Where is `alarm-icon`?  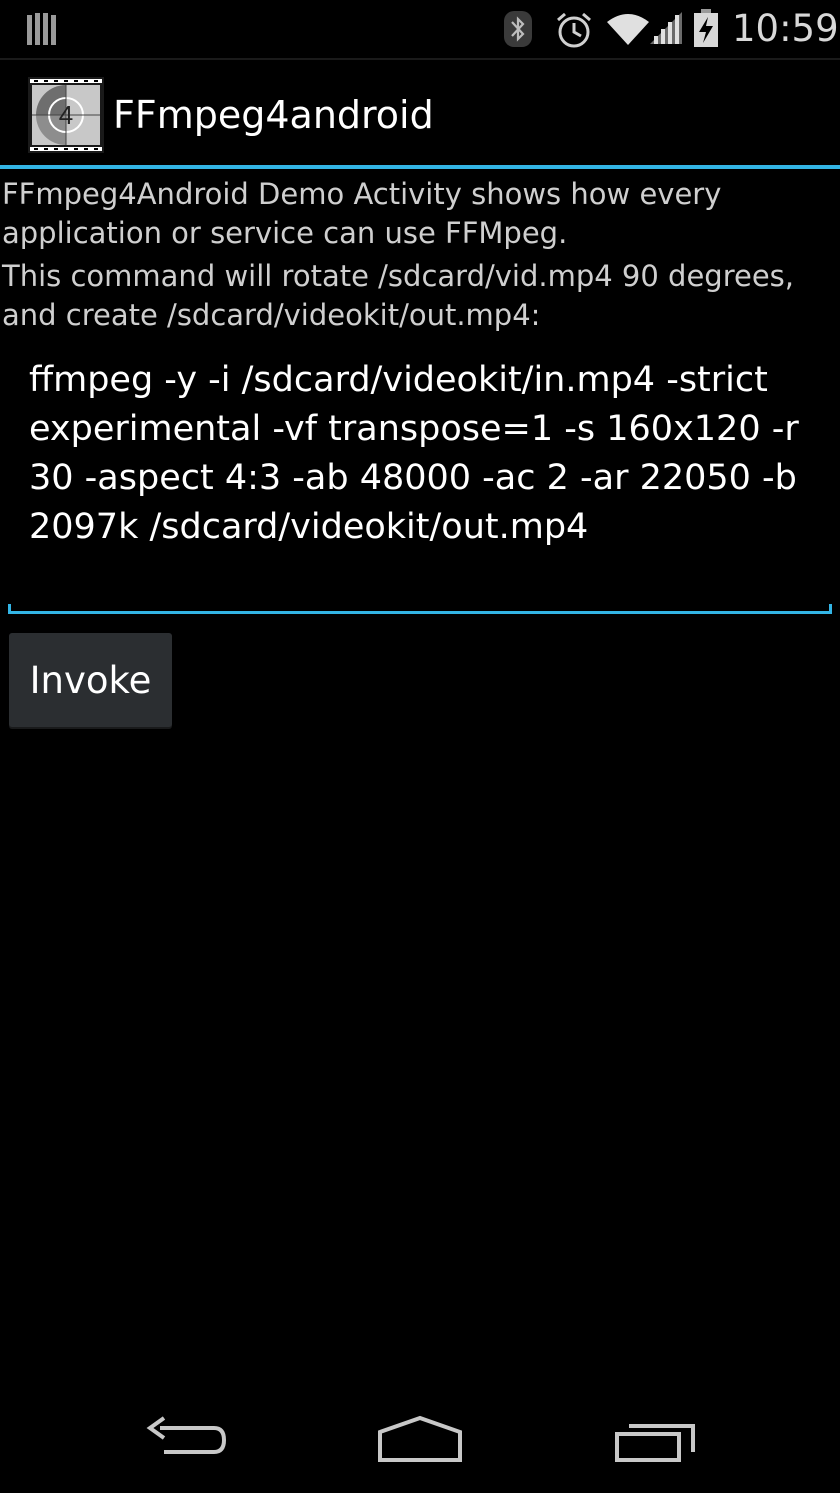
alarm-icon is located at coordinates (574, 30).